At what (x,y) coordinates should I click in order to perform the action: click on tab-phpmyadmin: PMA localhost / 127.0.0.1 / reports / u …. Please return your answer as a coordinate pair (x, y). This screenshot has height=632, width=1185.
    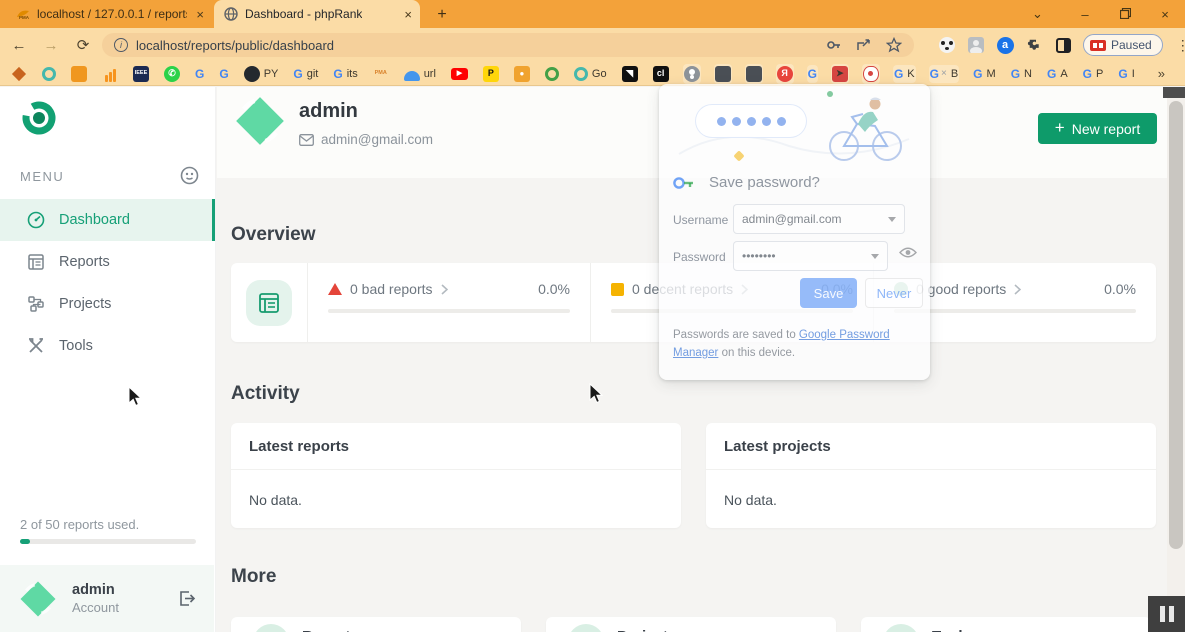
    Looking at the image, I should click on (109, 14).